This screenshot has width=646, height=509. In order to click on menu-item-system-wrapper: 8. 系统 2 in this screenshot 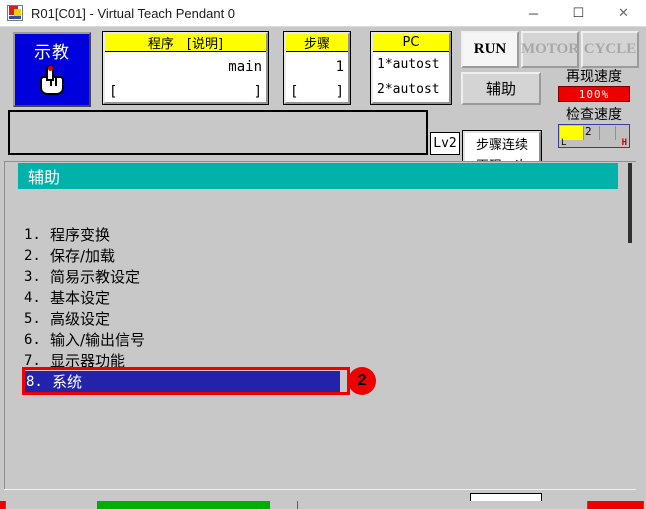, I will do `click(318, 381)`.